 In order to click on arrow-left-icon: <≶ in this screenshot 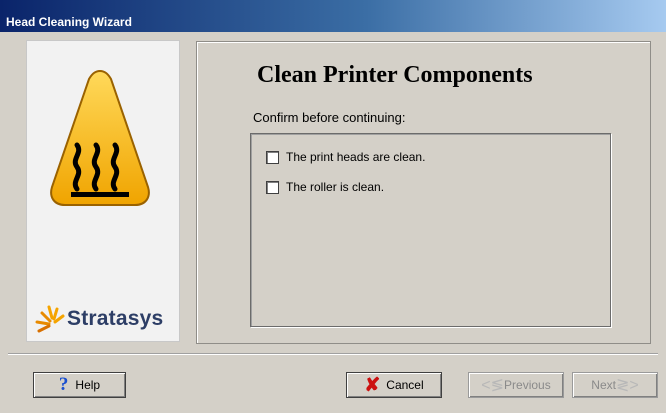, I will do `click(493, 385)`.